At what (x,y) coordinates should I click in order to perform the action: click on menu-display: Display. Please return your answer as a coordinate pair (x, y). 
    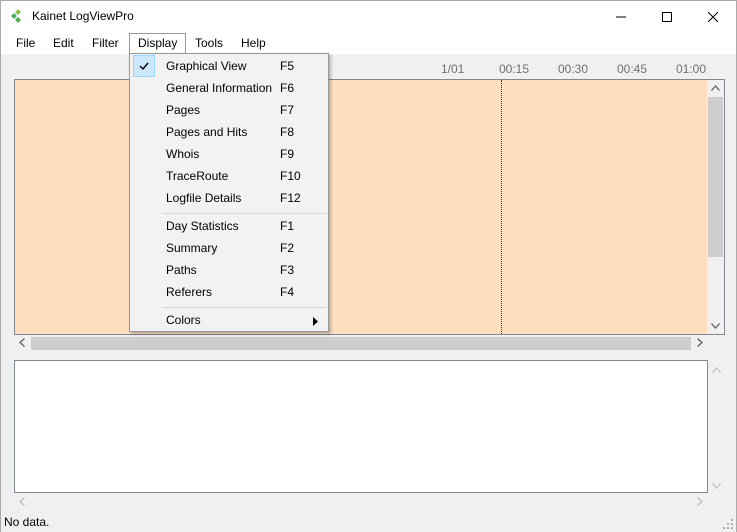
    Looking at the image, I should click on (158, 43).